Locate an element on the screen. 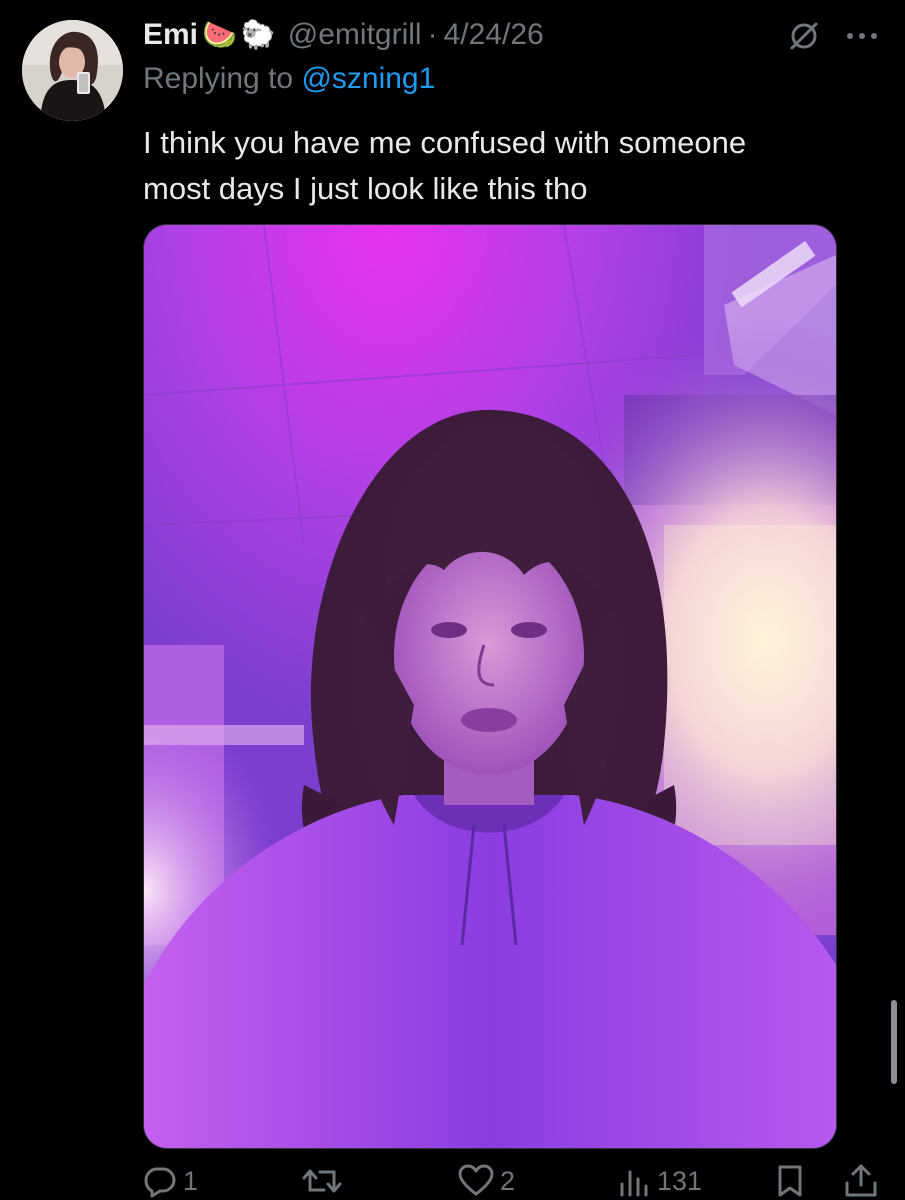 This screenshot has width=905, height=1200. more-icon is located at coordinates (862, 36).